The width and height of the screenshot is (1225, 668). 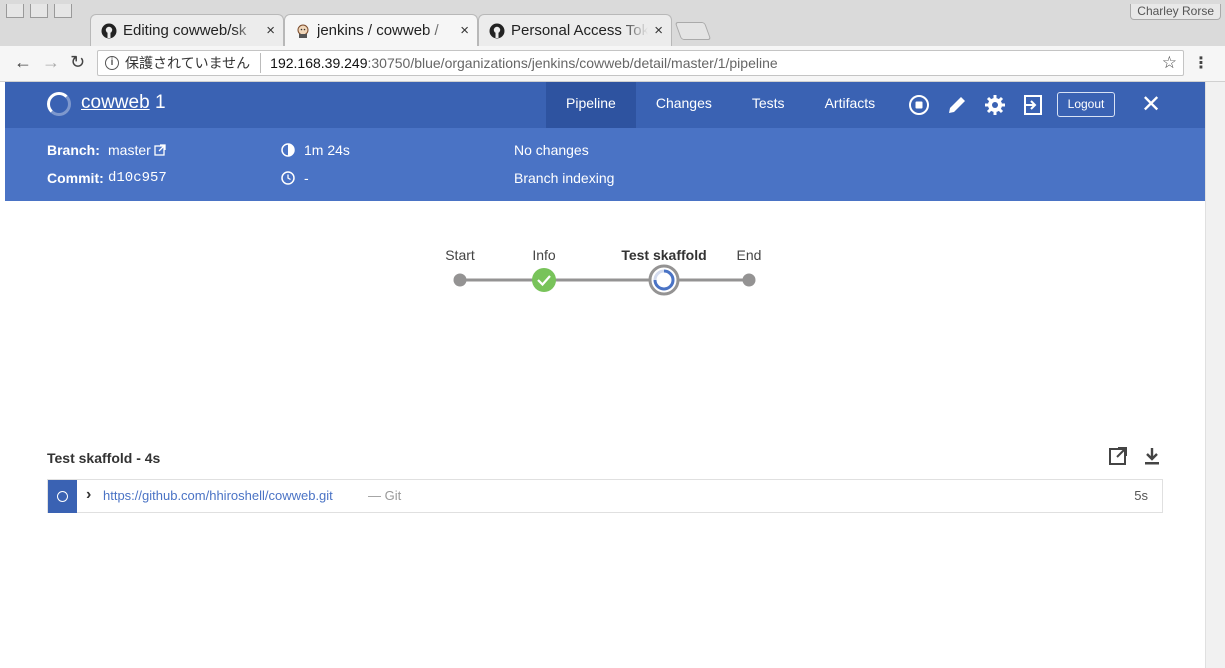 What do you see at coordinates (544, 280) in the screenshot?
I see `stage-node-info` at bounding box center [544, 280].